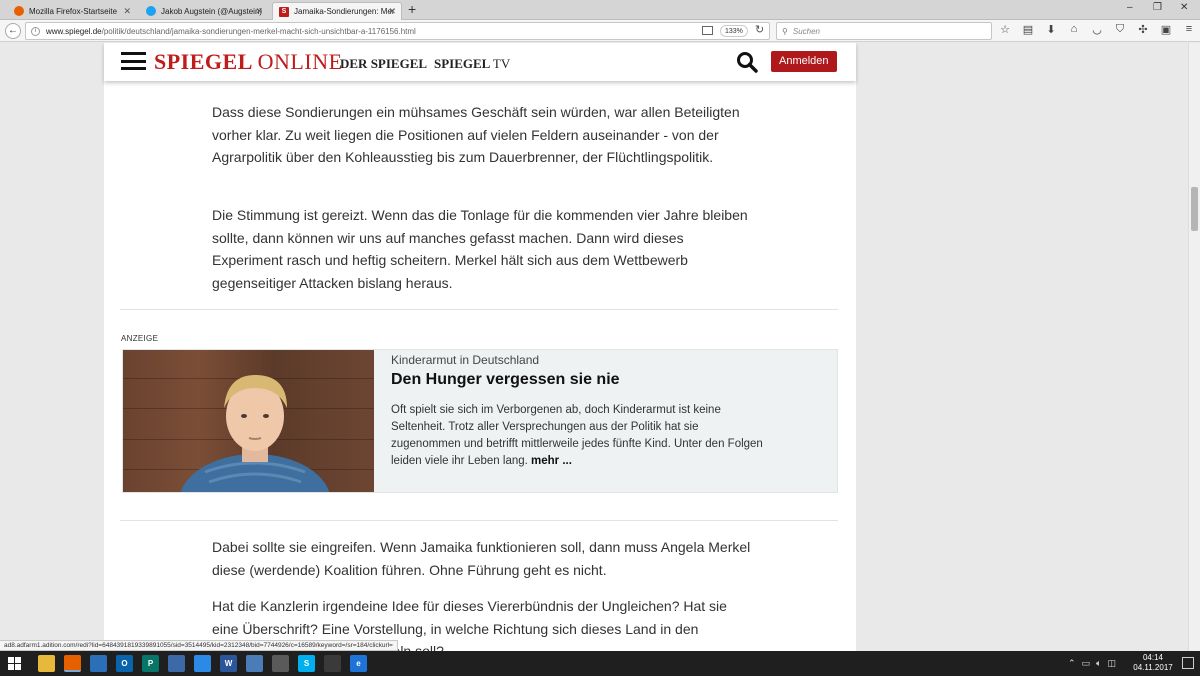 This screenshot has width=1200, height=676. What do you see at coordinates (465, 360) in the screenshot?
I see `ad-kicker: Kinderarmut in Deutschland` at bounding box center [465, 360].